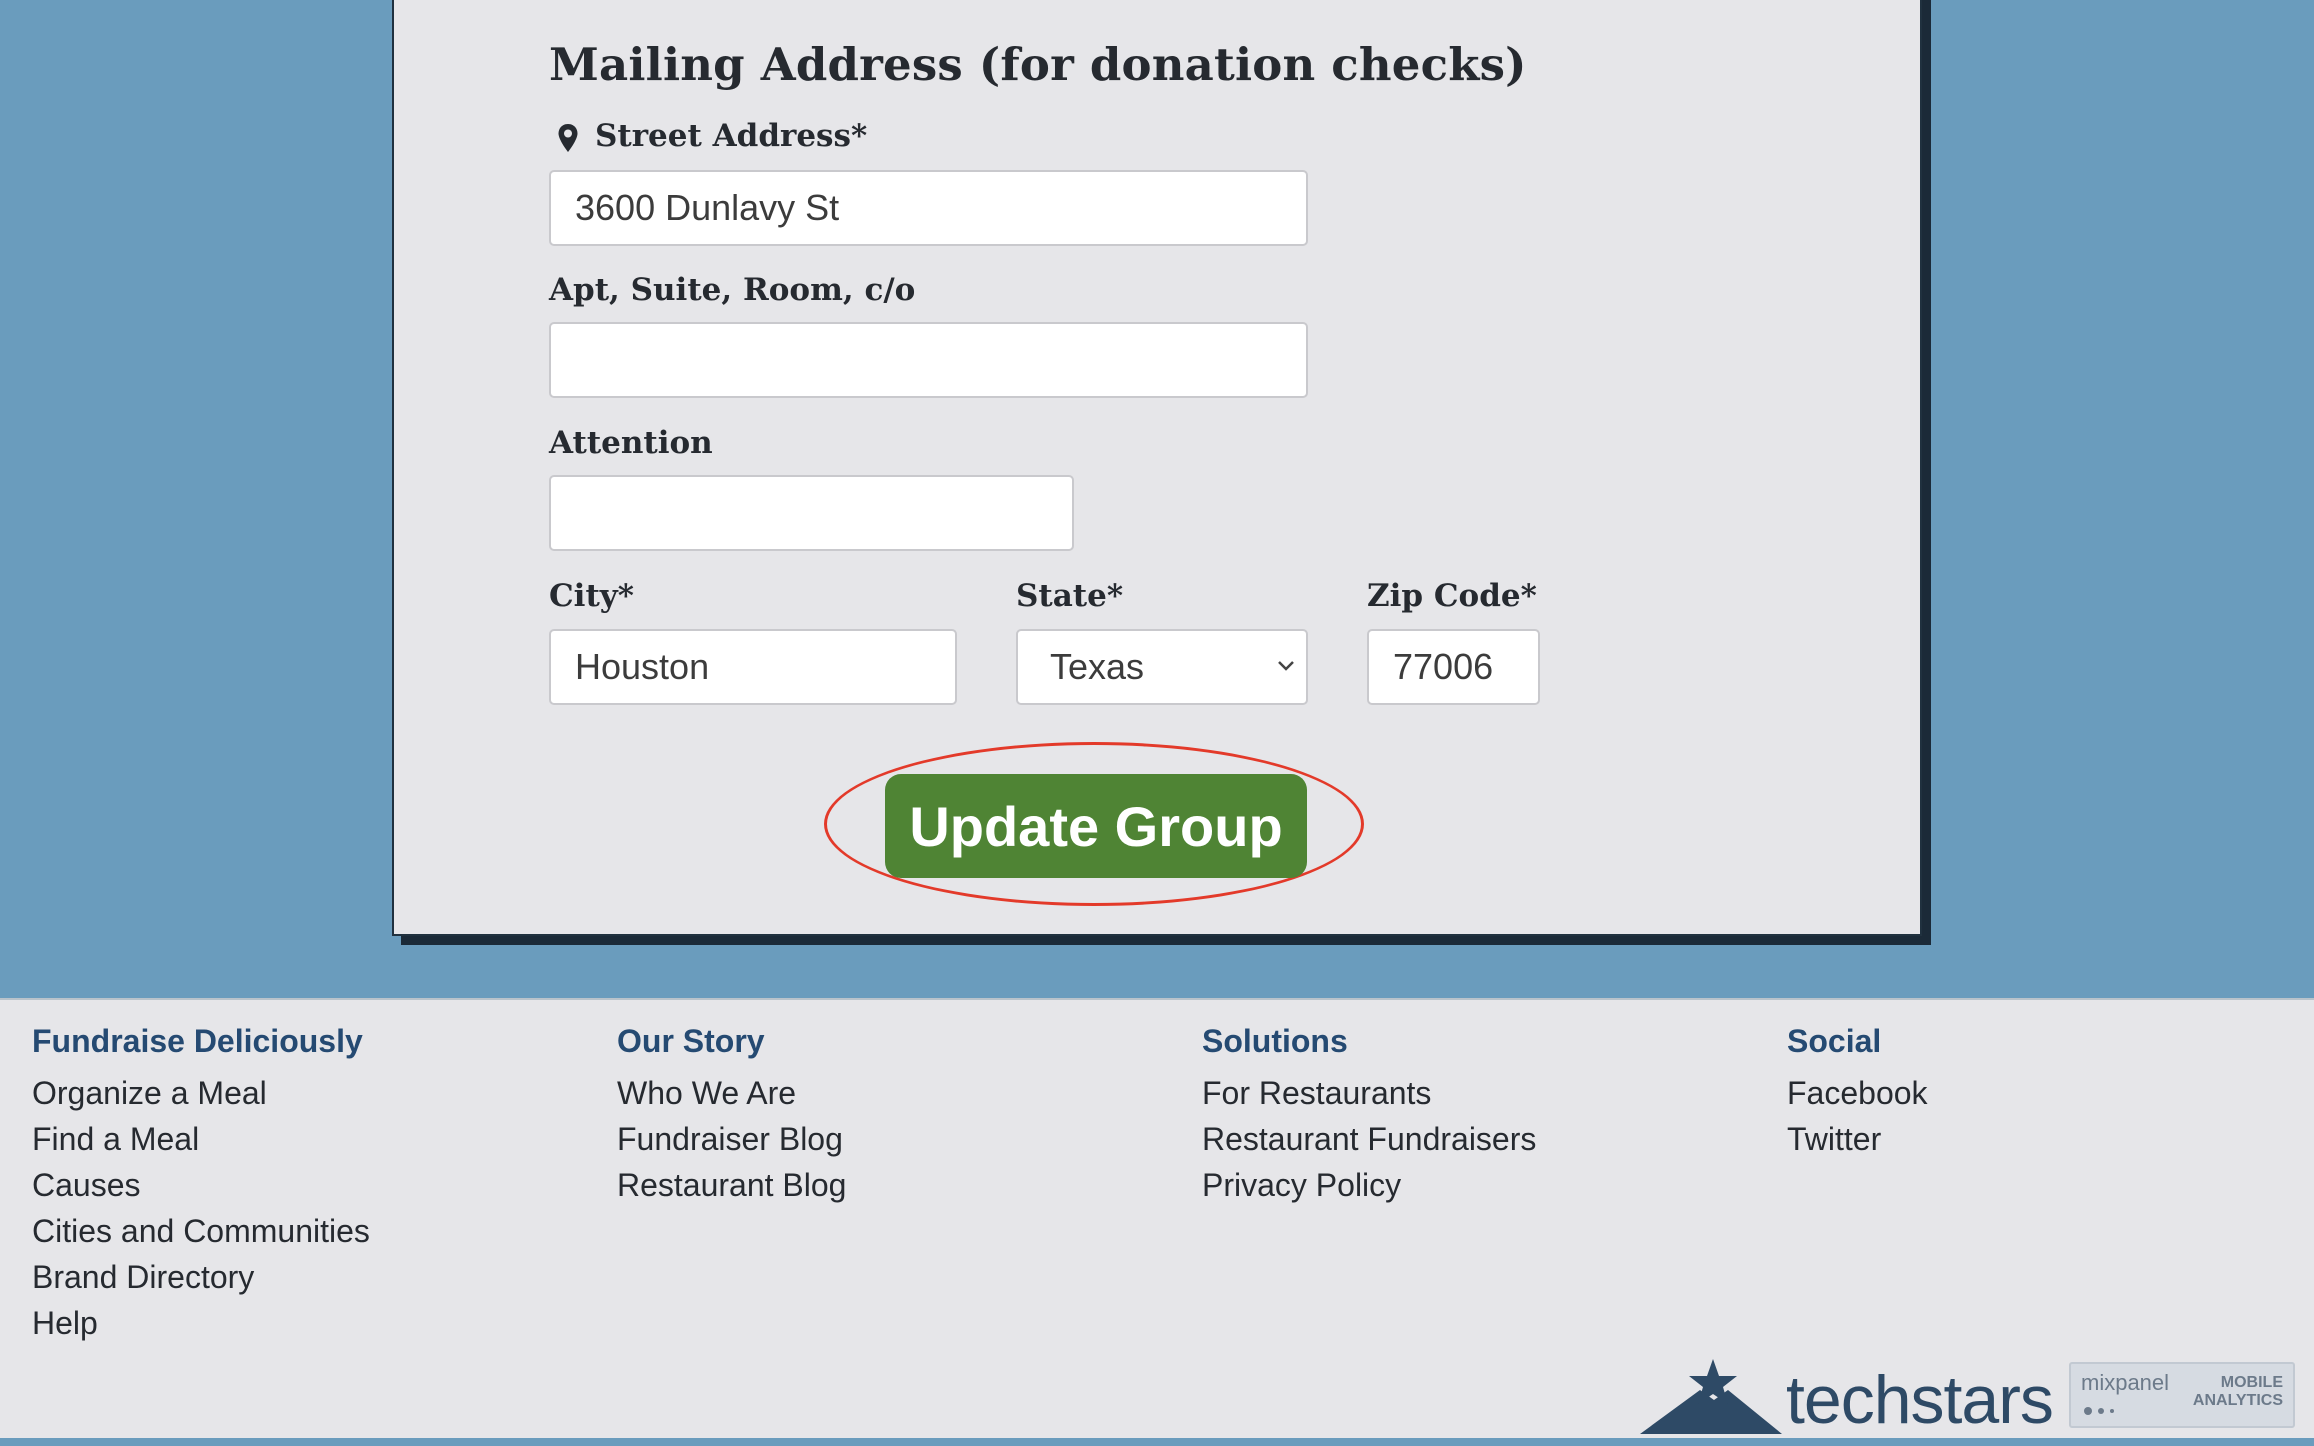  What do you see at coordinates (1275, 1041) in the screenshot?
I see `footer-heading: Solutions` at bounding box center [1275, 1041].